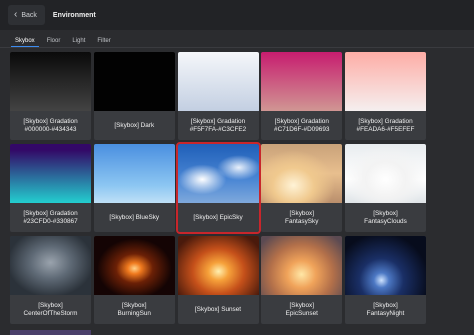 The height and width of the screenshot is (335, 474). I want to click on skybox-label: [Skybox] BlueSky, so click(134, 217).